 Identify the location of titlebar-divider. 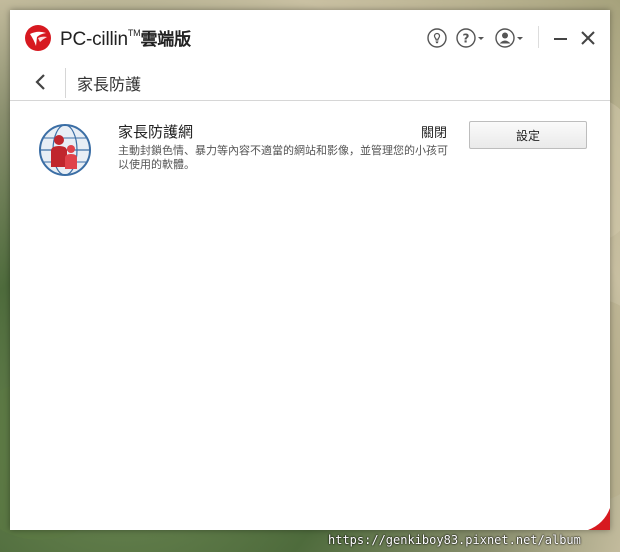
(538, 37).